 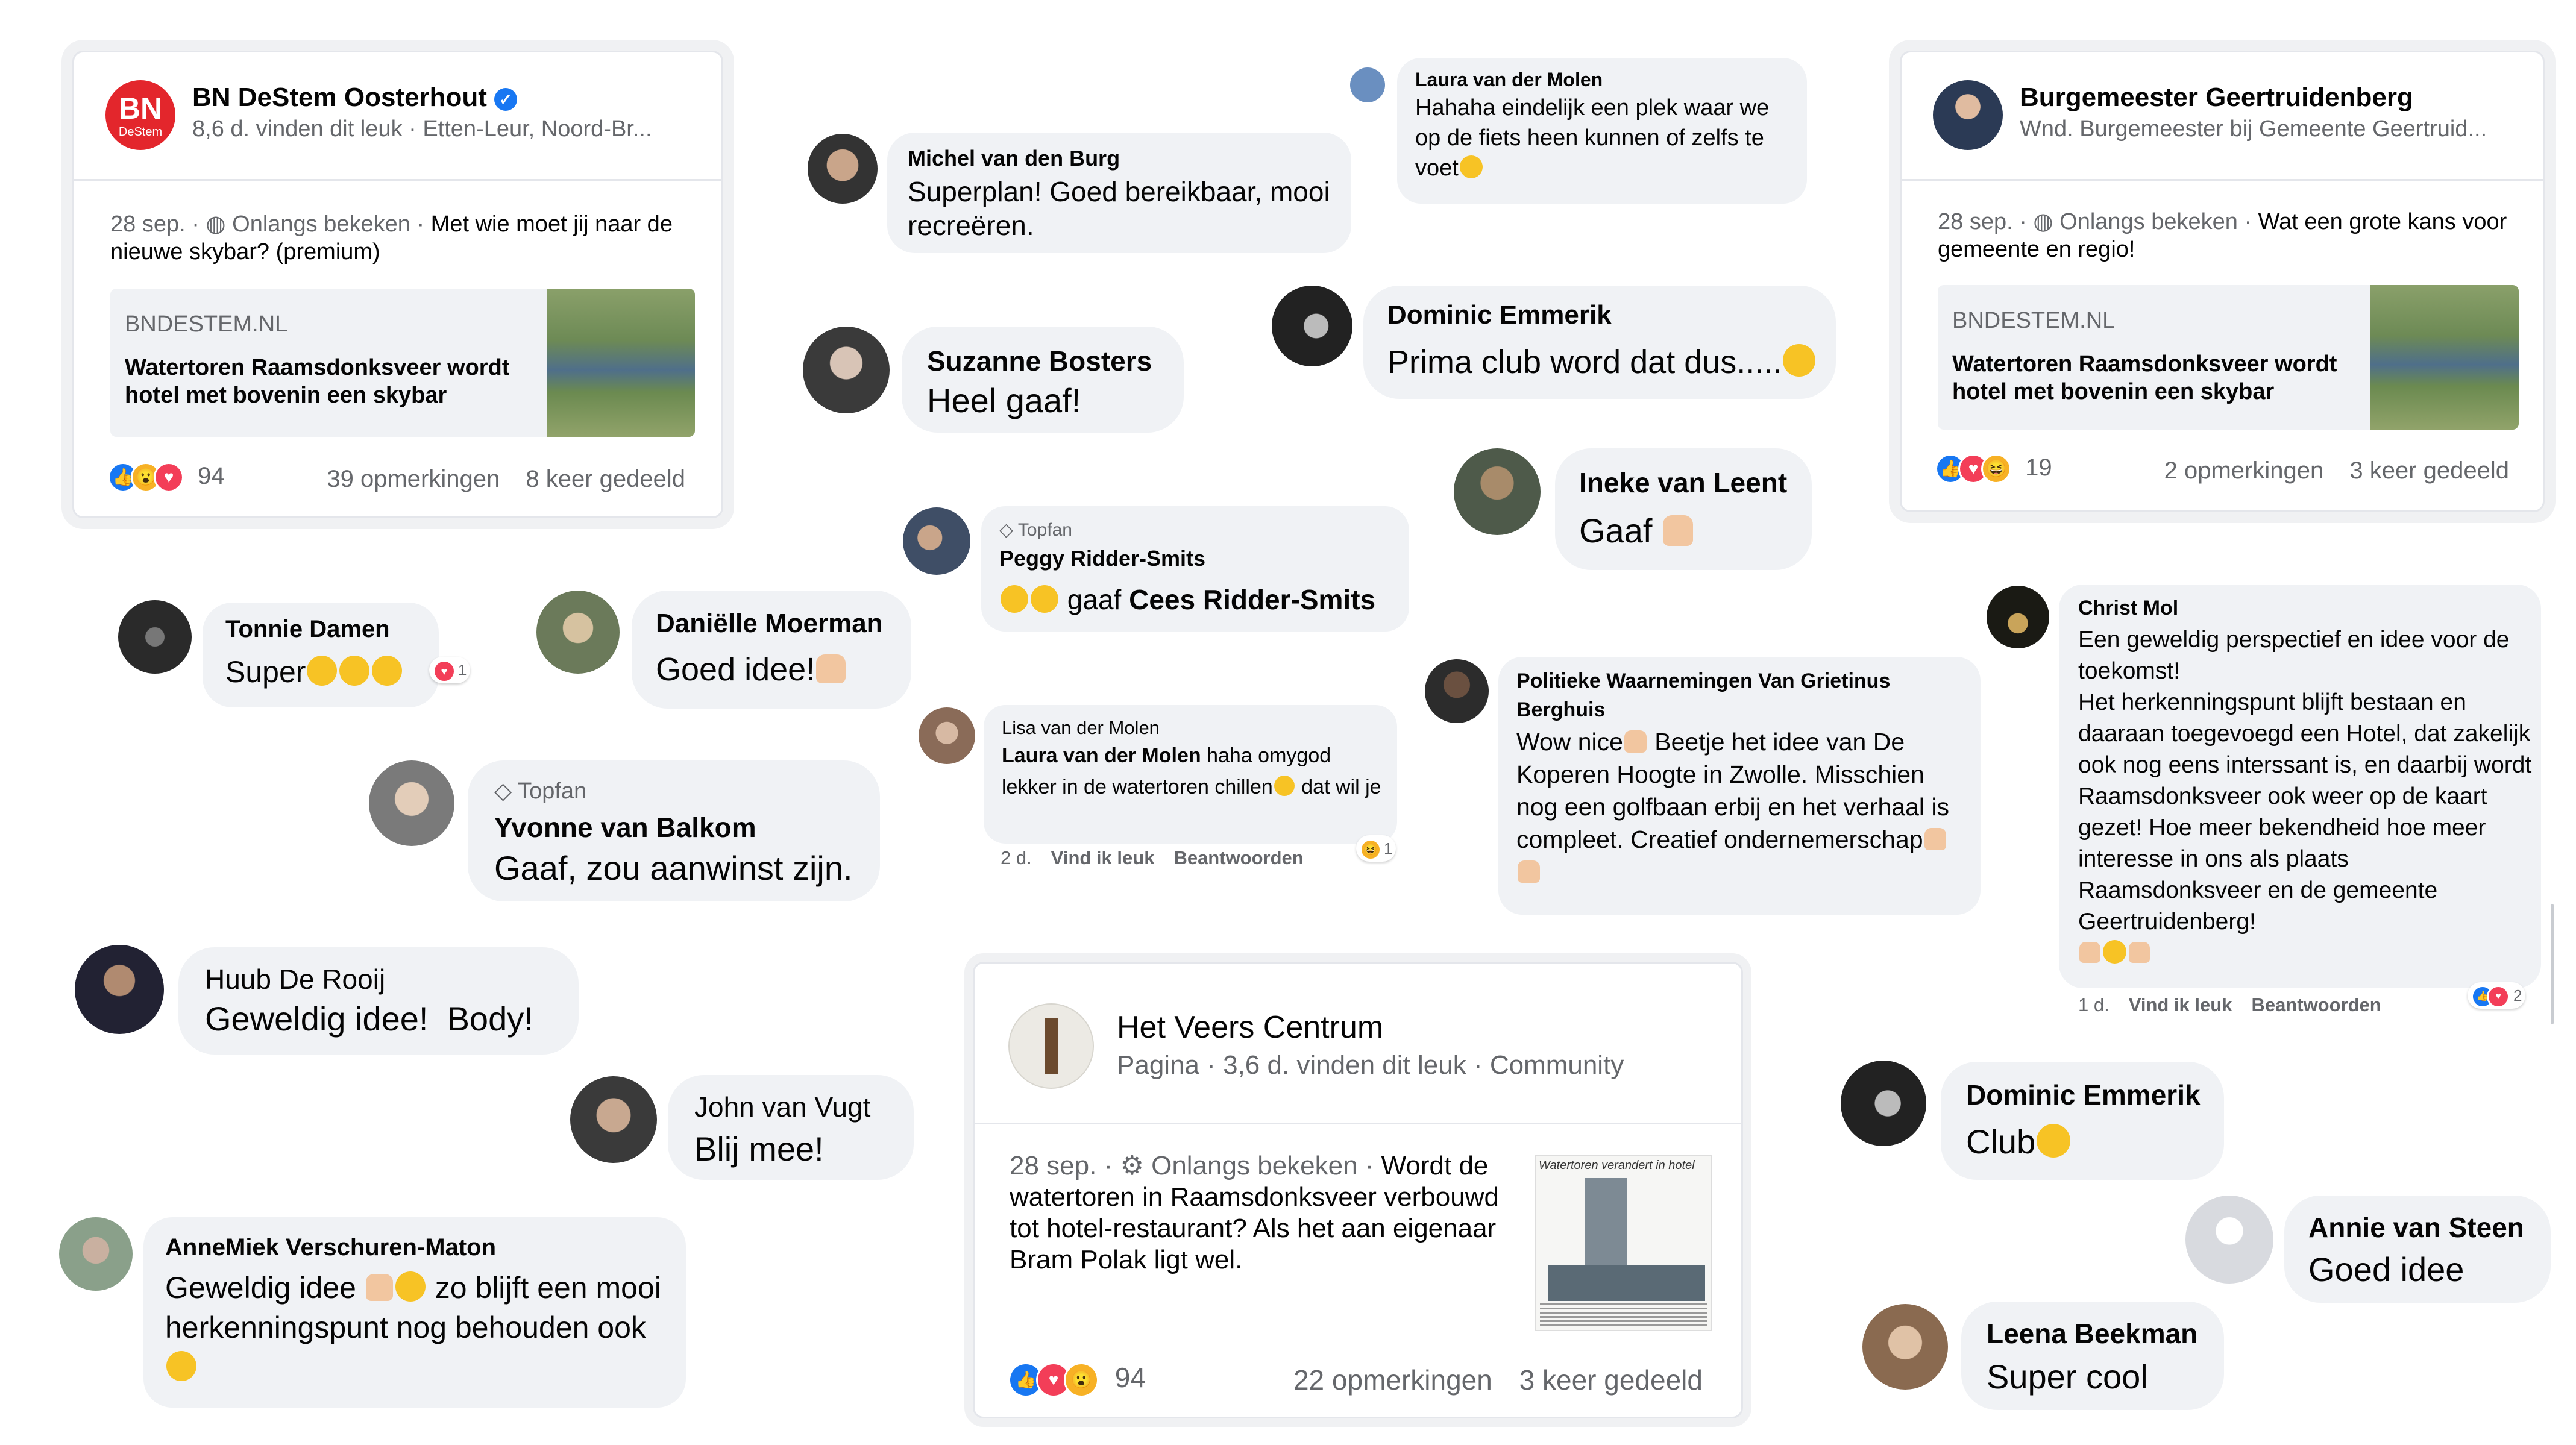 I want to click on avatar-john, so click(x=613, y=1119).